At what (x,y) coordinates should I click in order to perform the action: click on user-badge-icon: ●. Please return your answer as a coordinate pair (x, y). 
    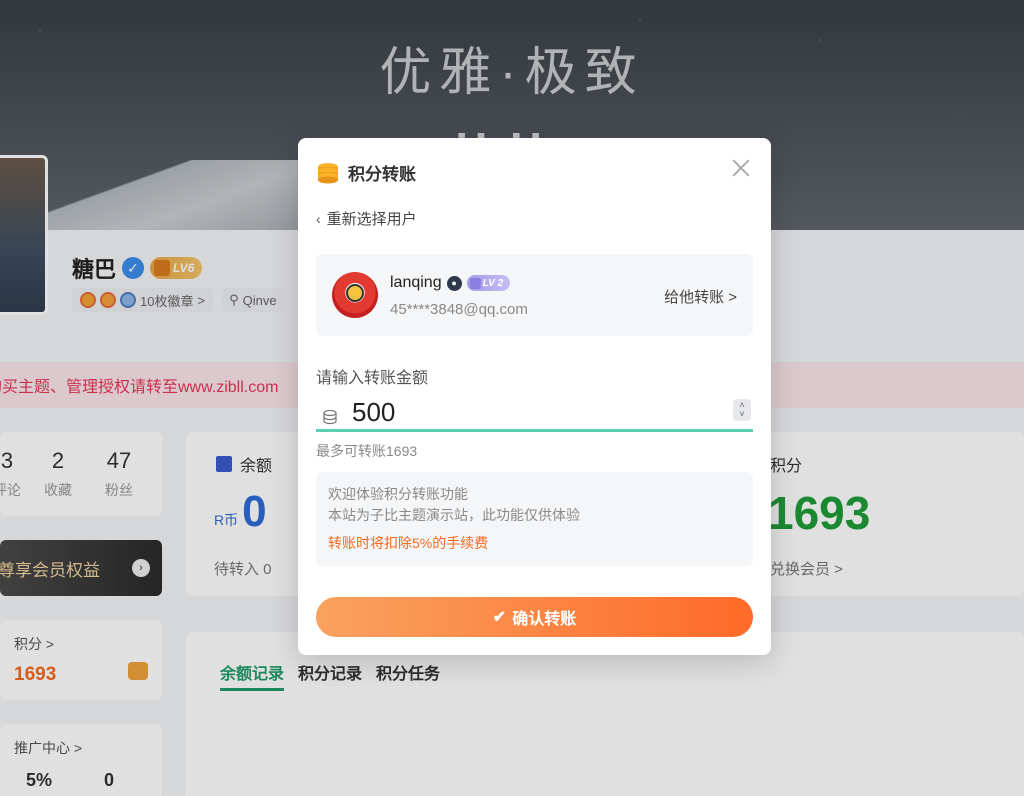
    Looking at the image, I should click on (454, 283).